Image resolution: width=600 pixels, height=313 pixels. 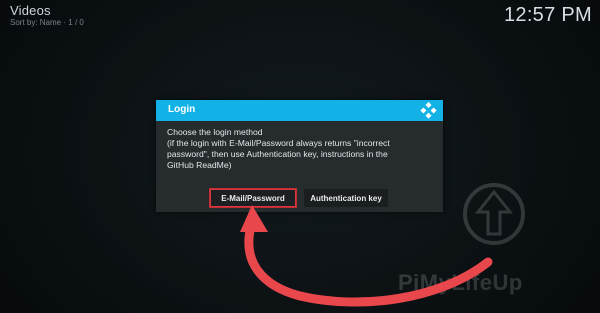 I want to click on kodi-logo-icon, so click(x=428, y=110).